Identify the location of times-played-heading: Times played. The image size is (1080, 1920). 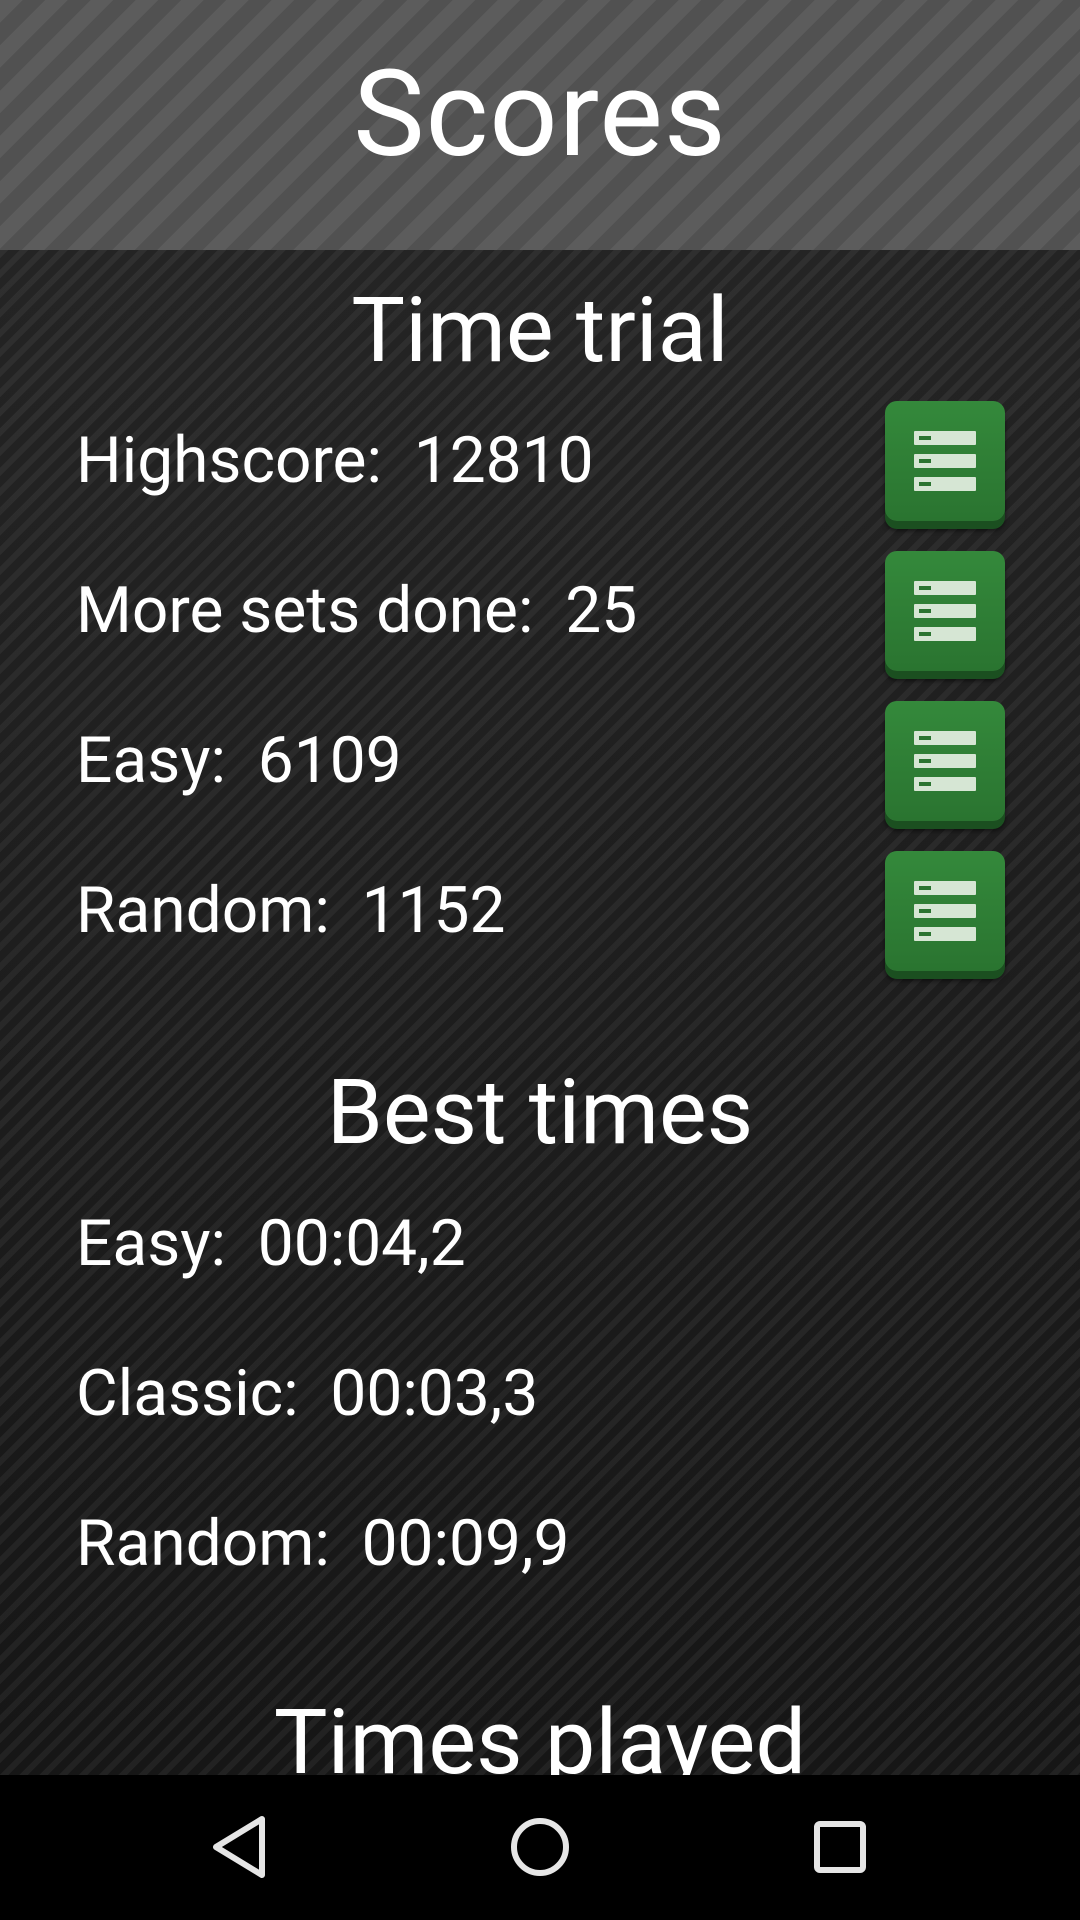
(540, 1733).